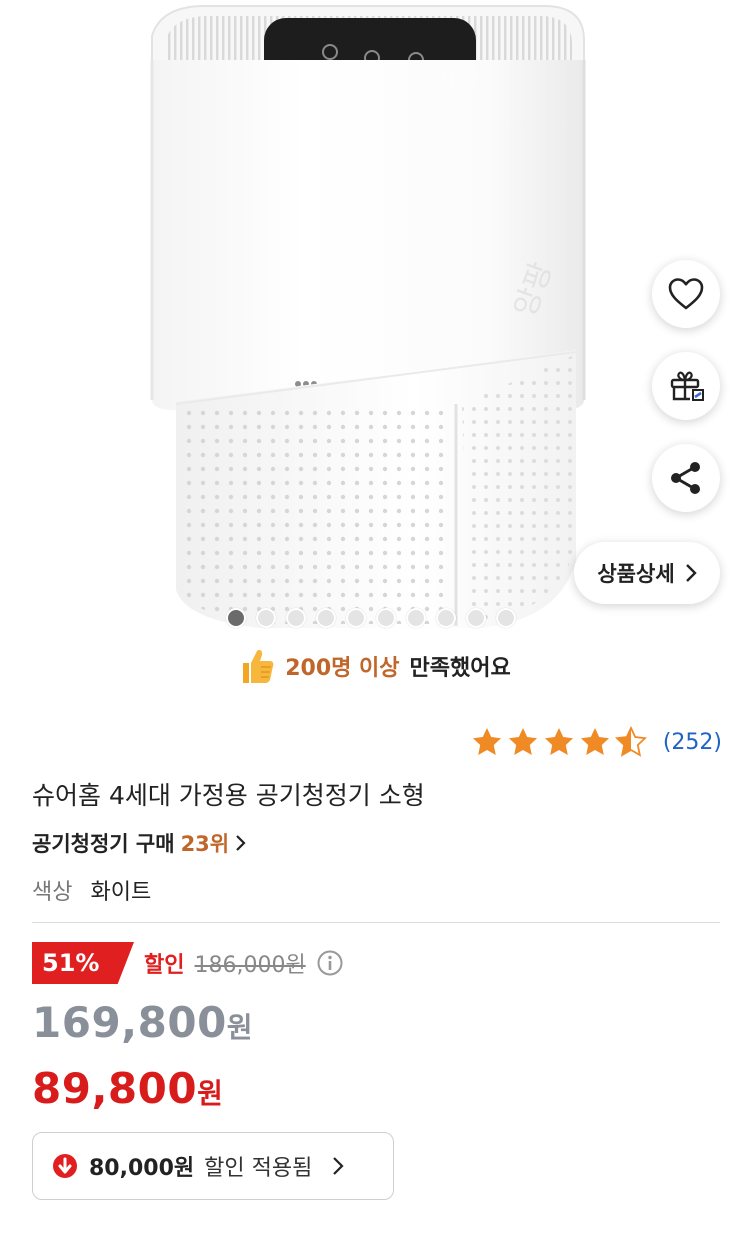 The image size is (750, 1236). I want to click on discount-badge: 51%, so click(83, 963).